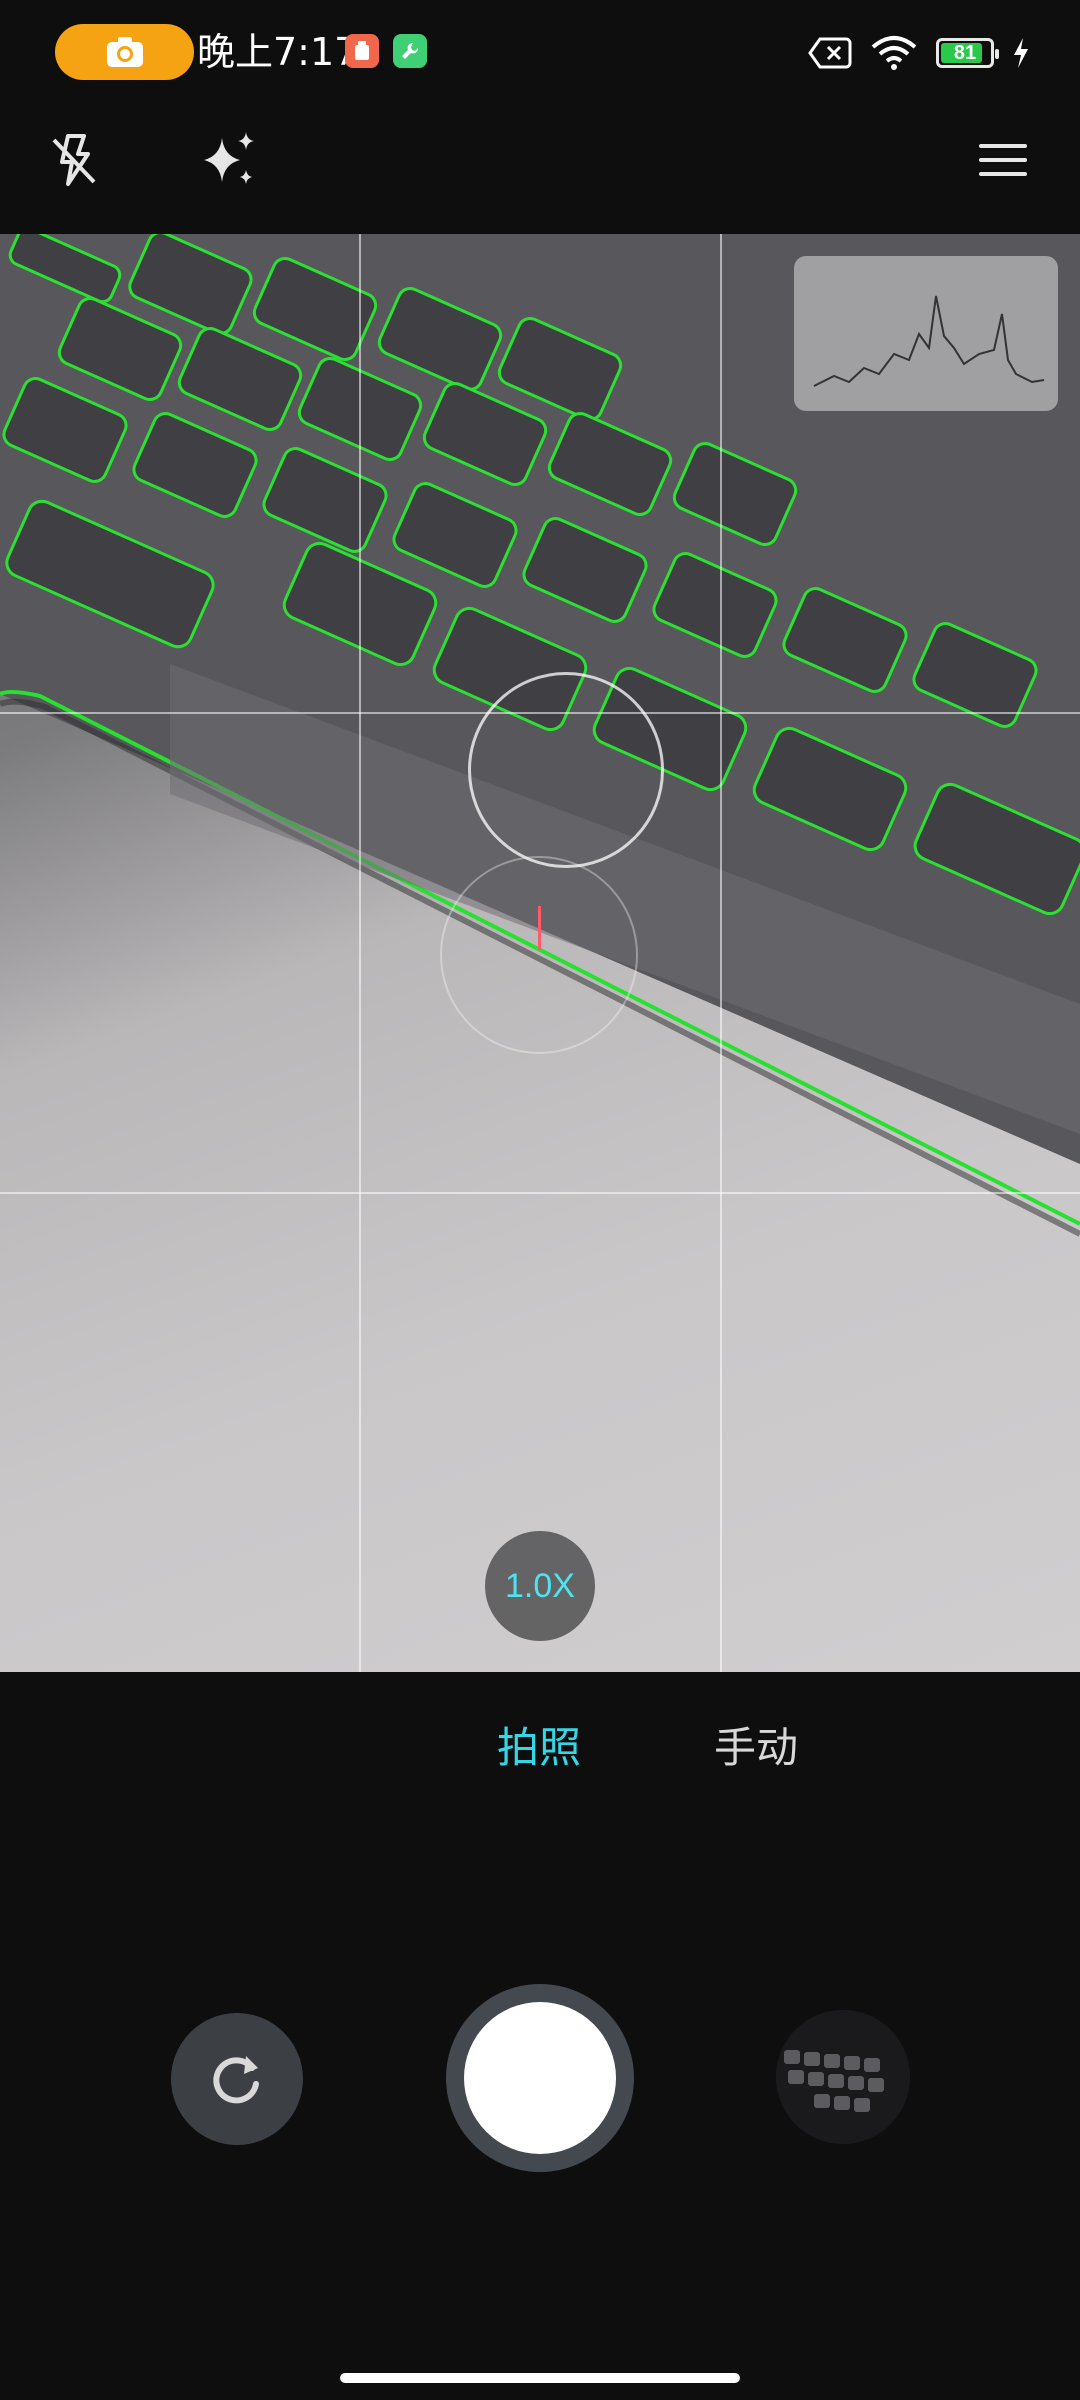 This screenshot has height=2400, width=1080. I want to click on mode-photo: 拍照, so click(539, 1748).